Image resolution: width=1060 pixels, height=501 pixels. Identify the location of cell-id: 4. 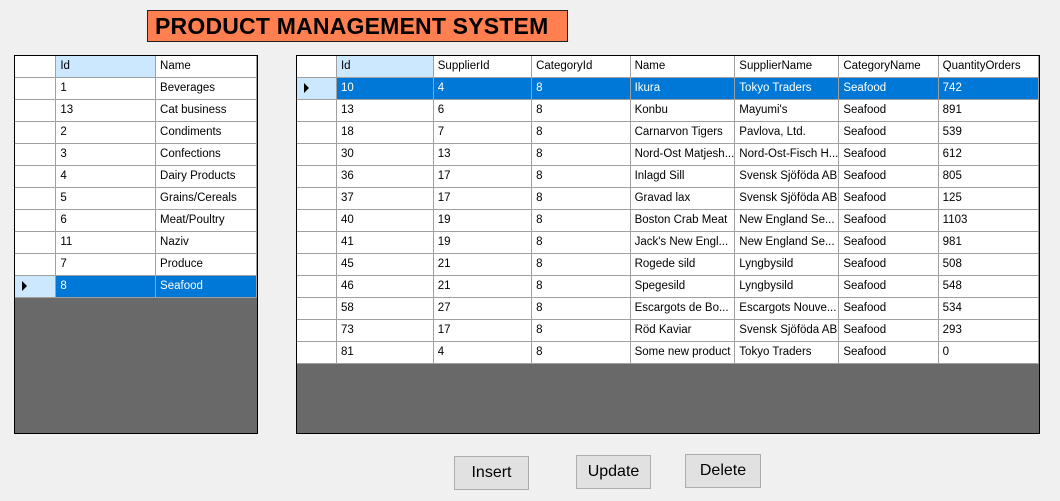
(106, 176).